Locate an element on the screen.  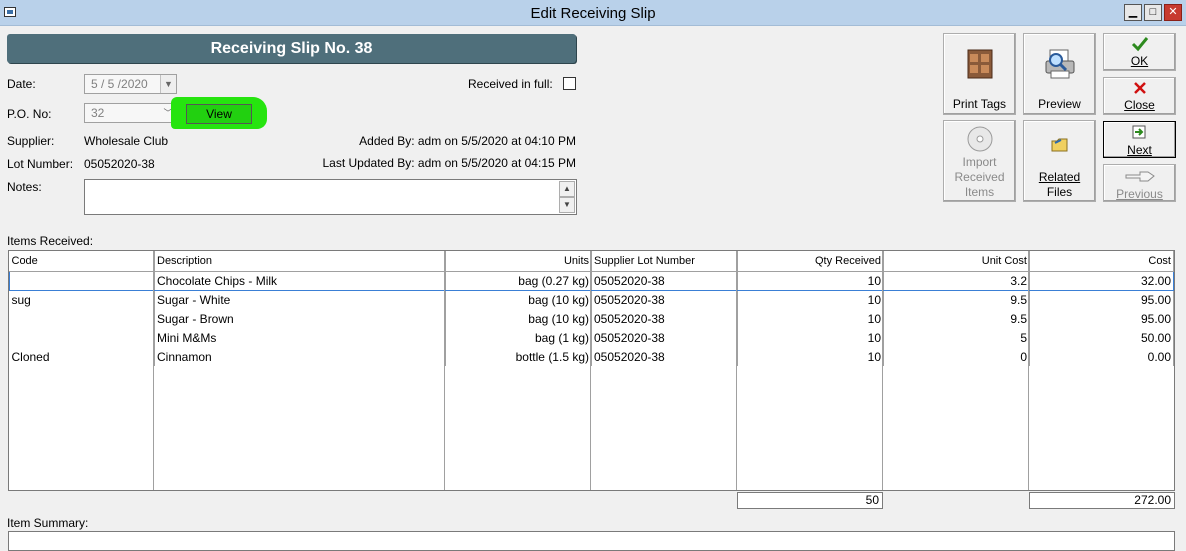
lot-number-value: 05052020-38 is located at coordinates (119, 164).